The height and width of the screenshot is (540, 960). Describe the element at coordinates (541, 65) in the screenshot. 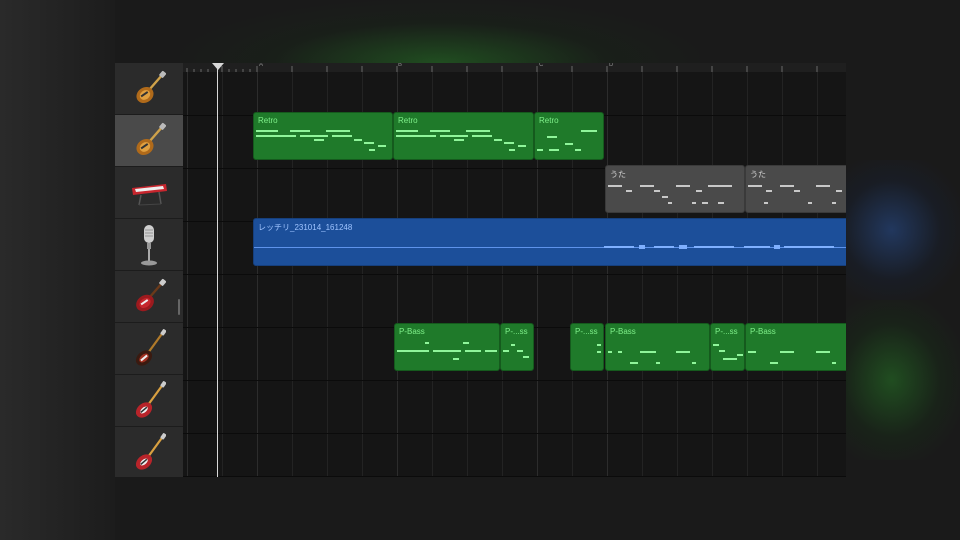

I see `ruler-marker-c: C` at that location.